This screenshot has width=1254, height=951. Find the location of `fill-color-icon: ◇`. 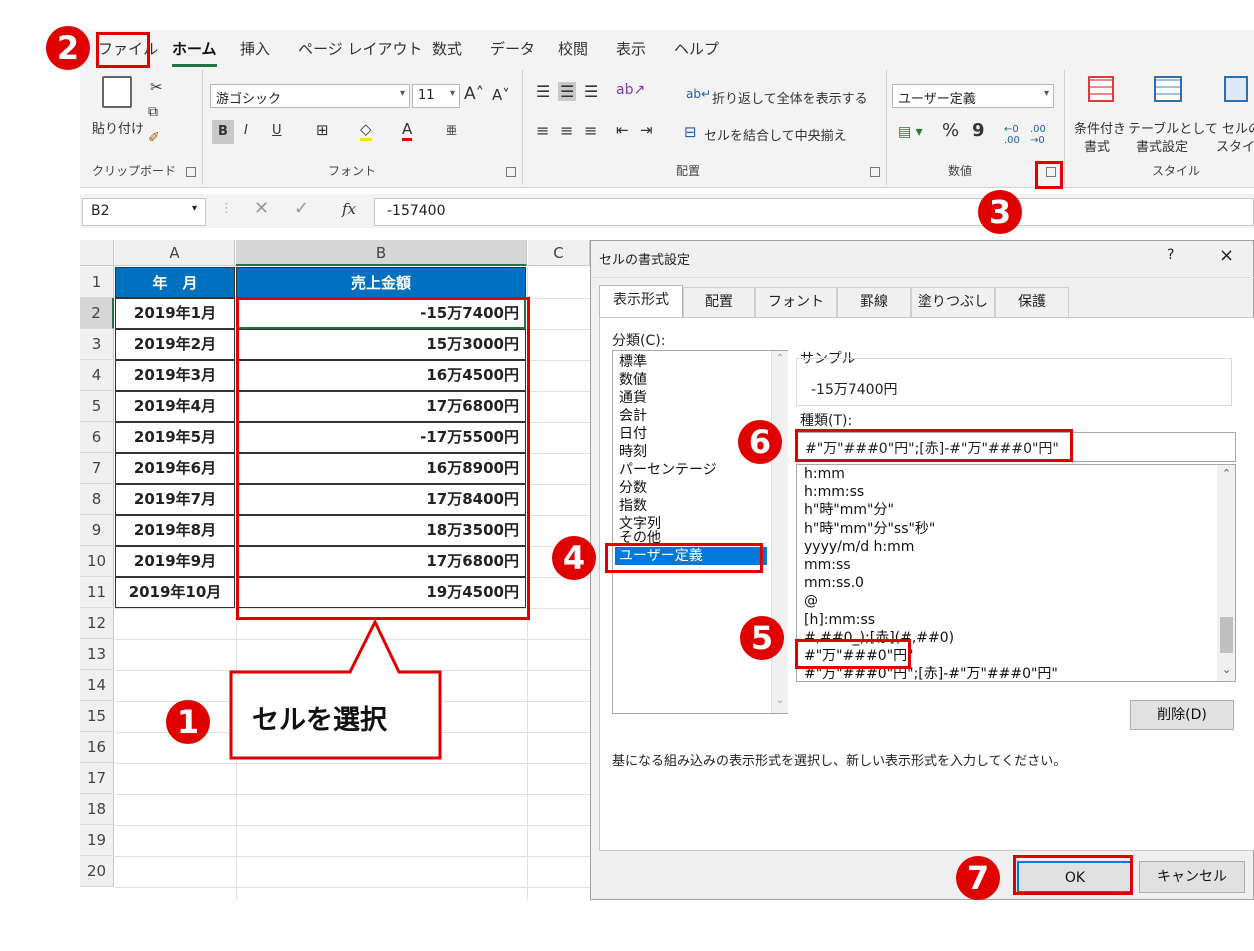

fill-color-icon: ◇ is located at coordinates (366, 130).